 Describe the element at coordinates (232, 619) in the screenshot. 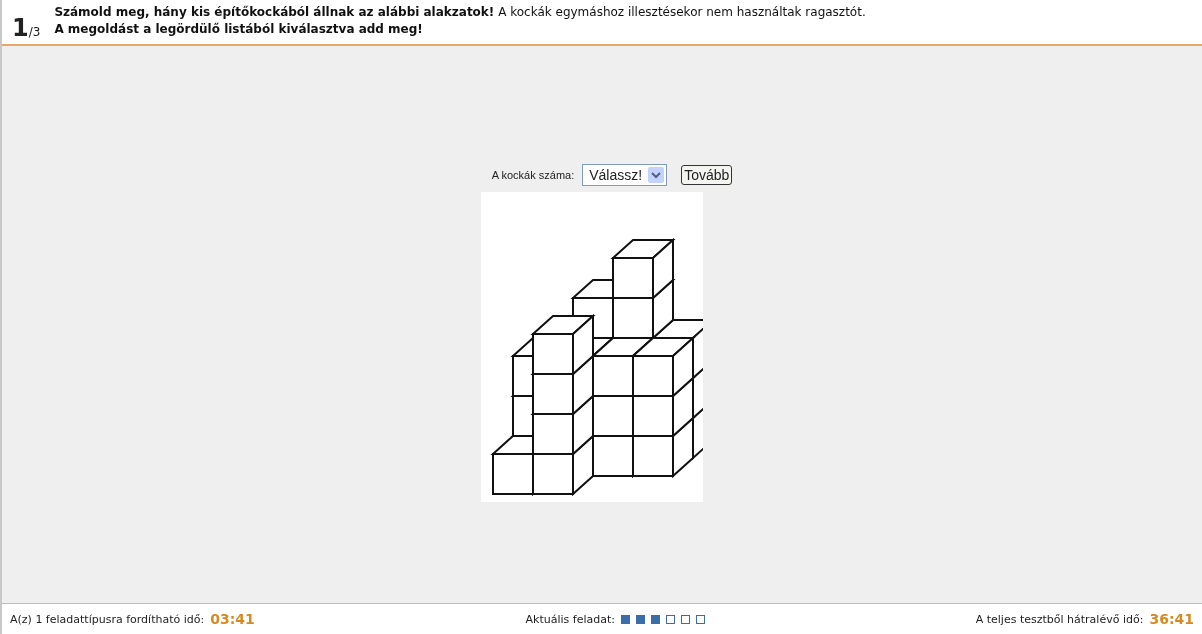

I see `type-time: 03:41` at that location.